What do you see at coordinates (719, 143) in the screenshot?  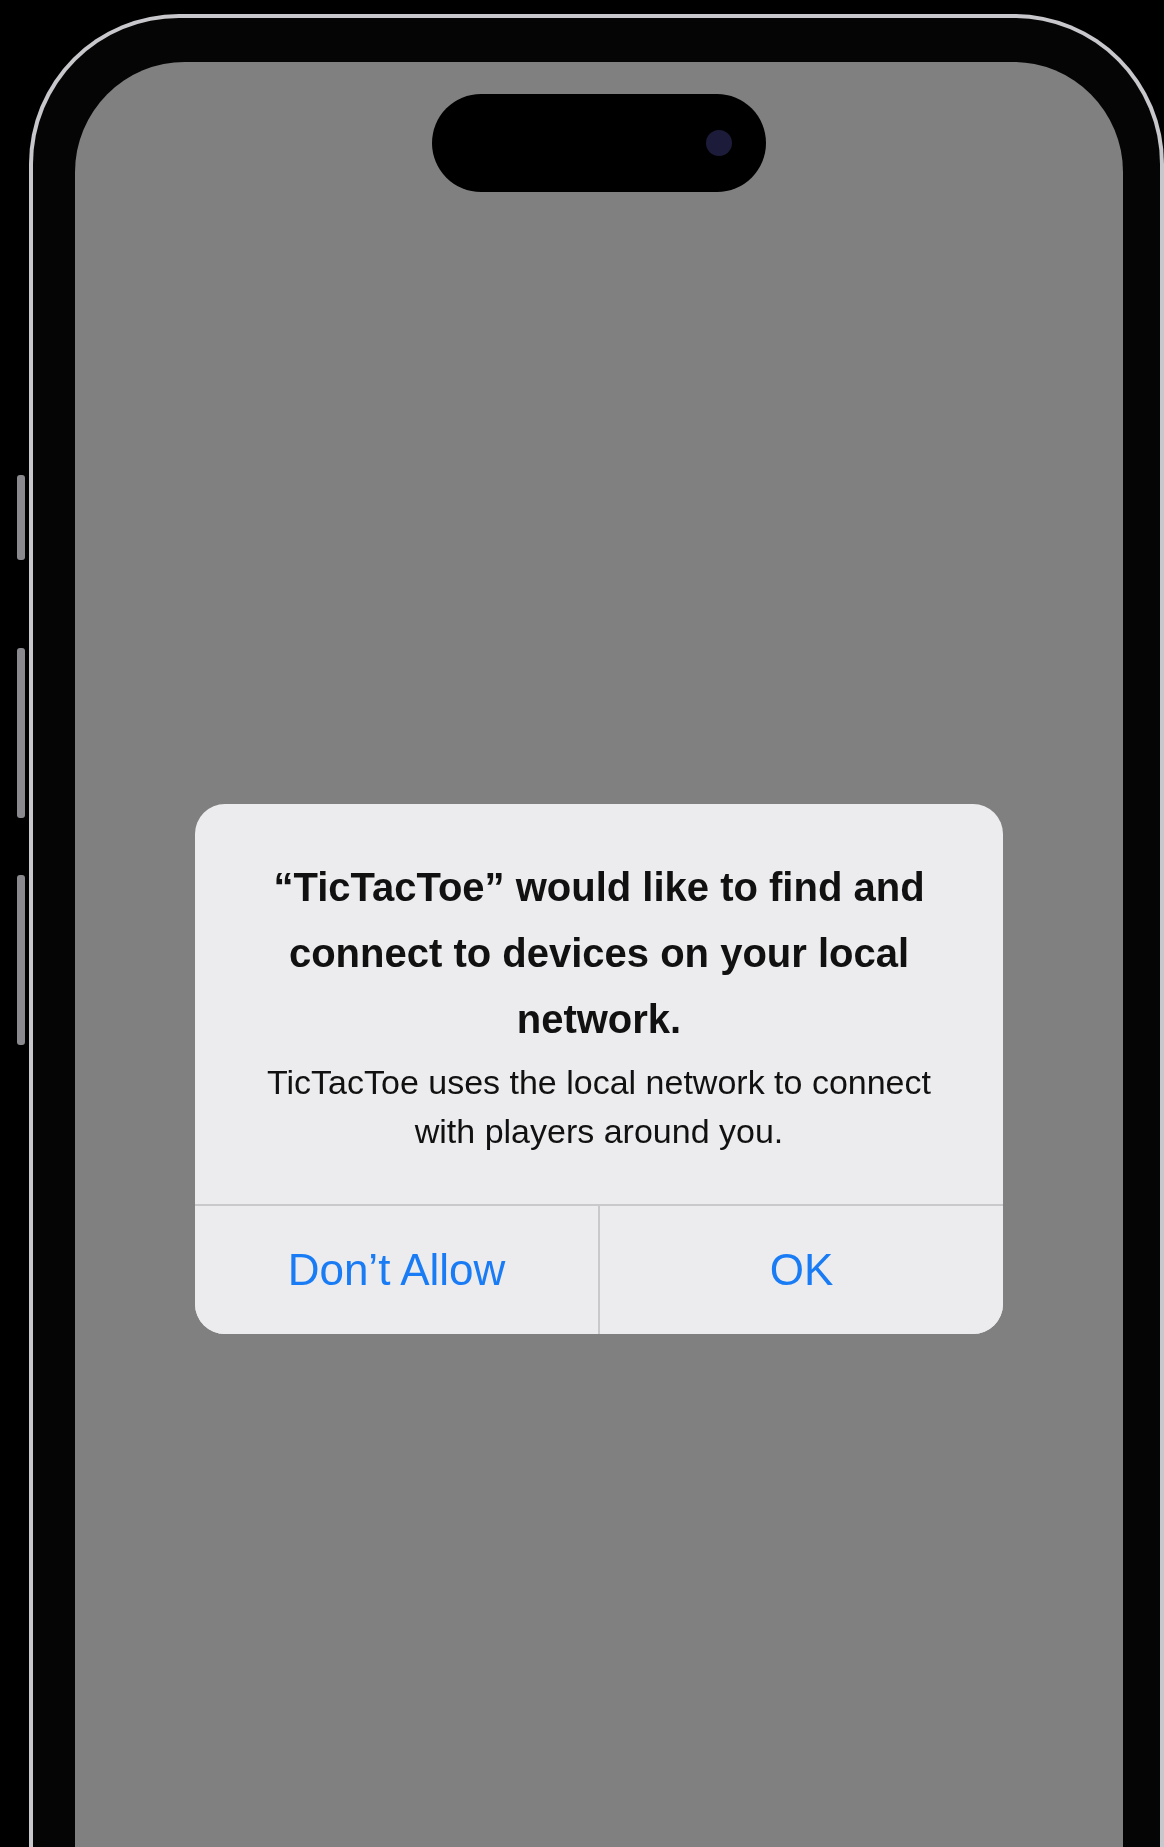 I see `camera-icon` at bounding box center [719, 143].